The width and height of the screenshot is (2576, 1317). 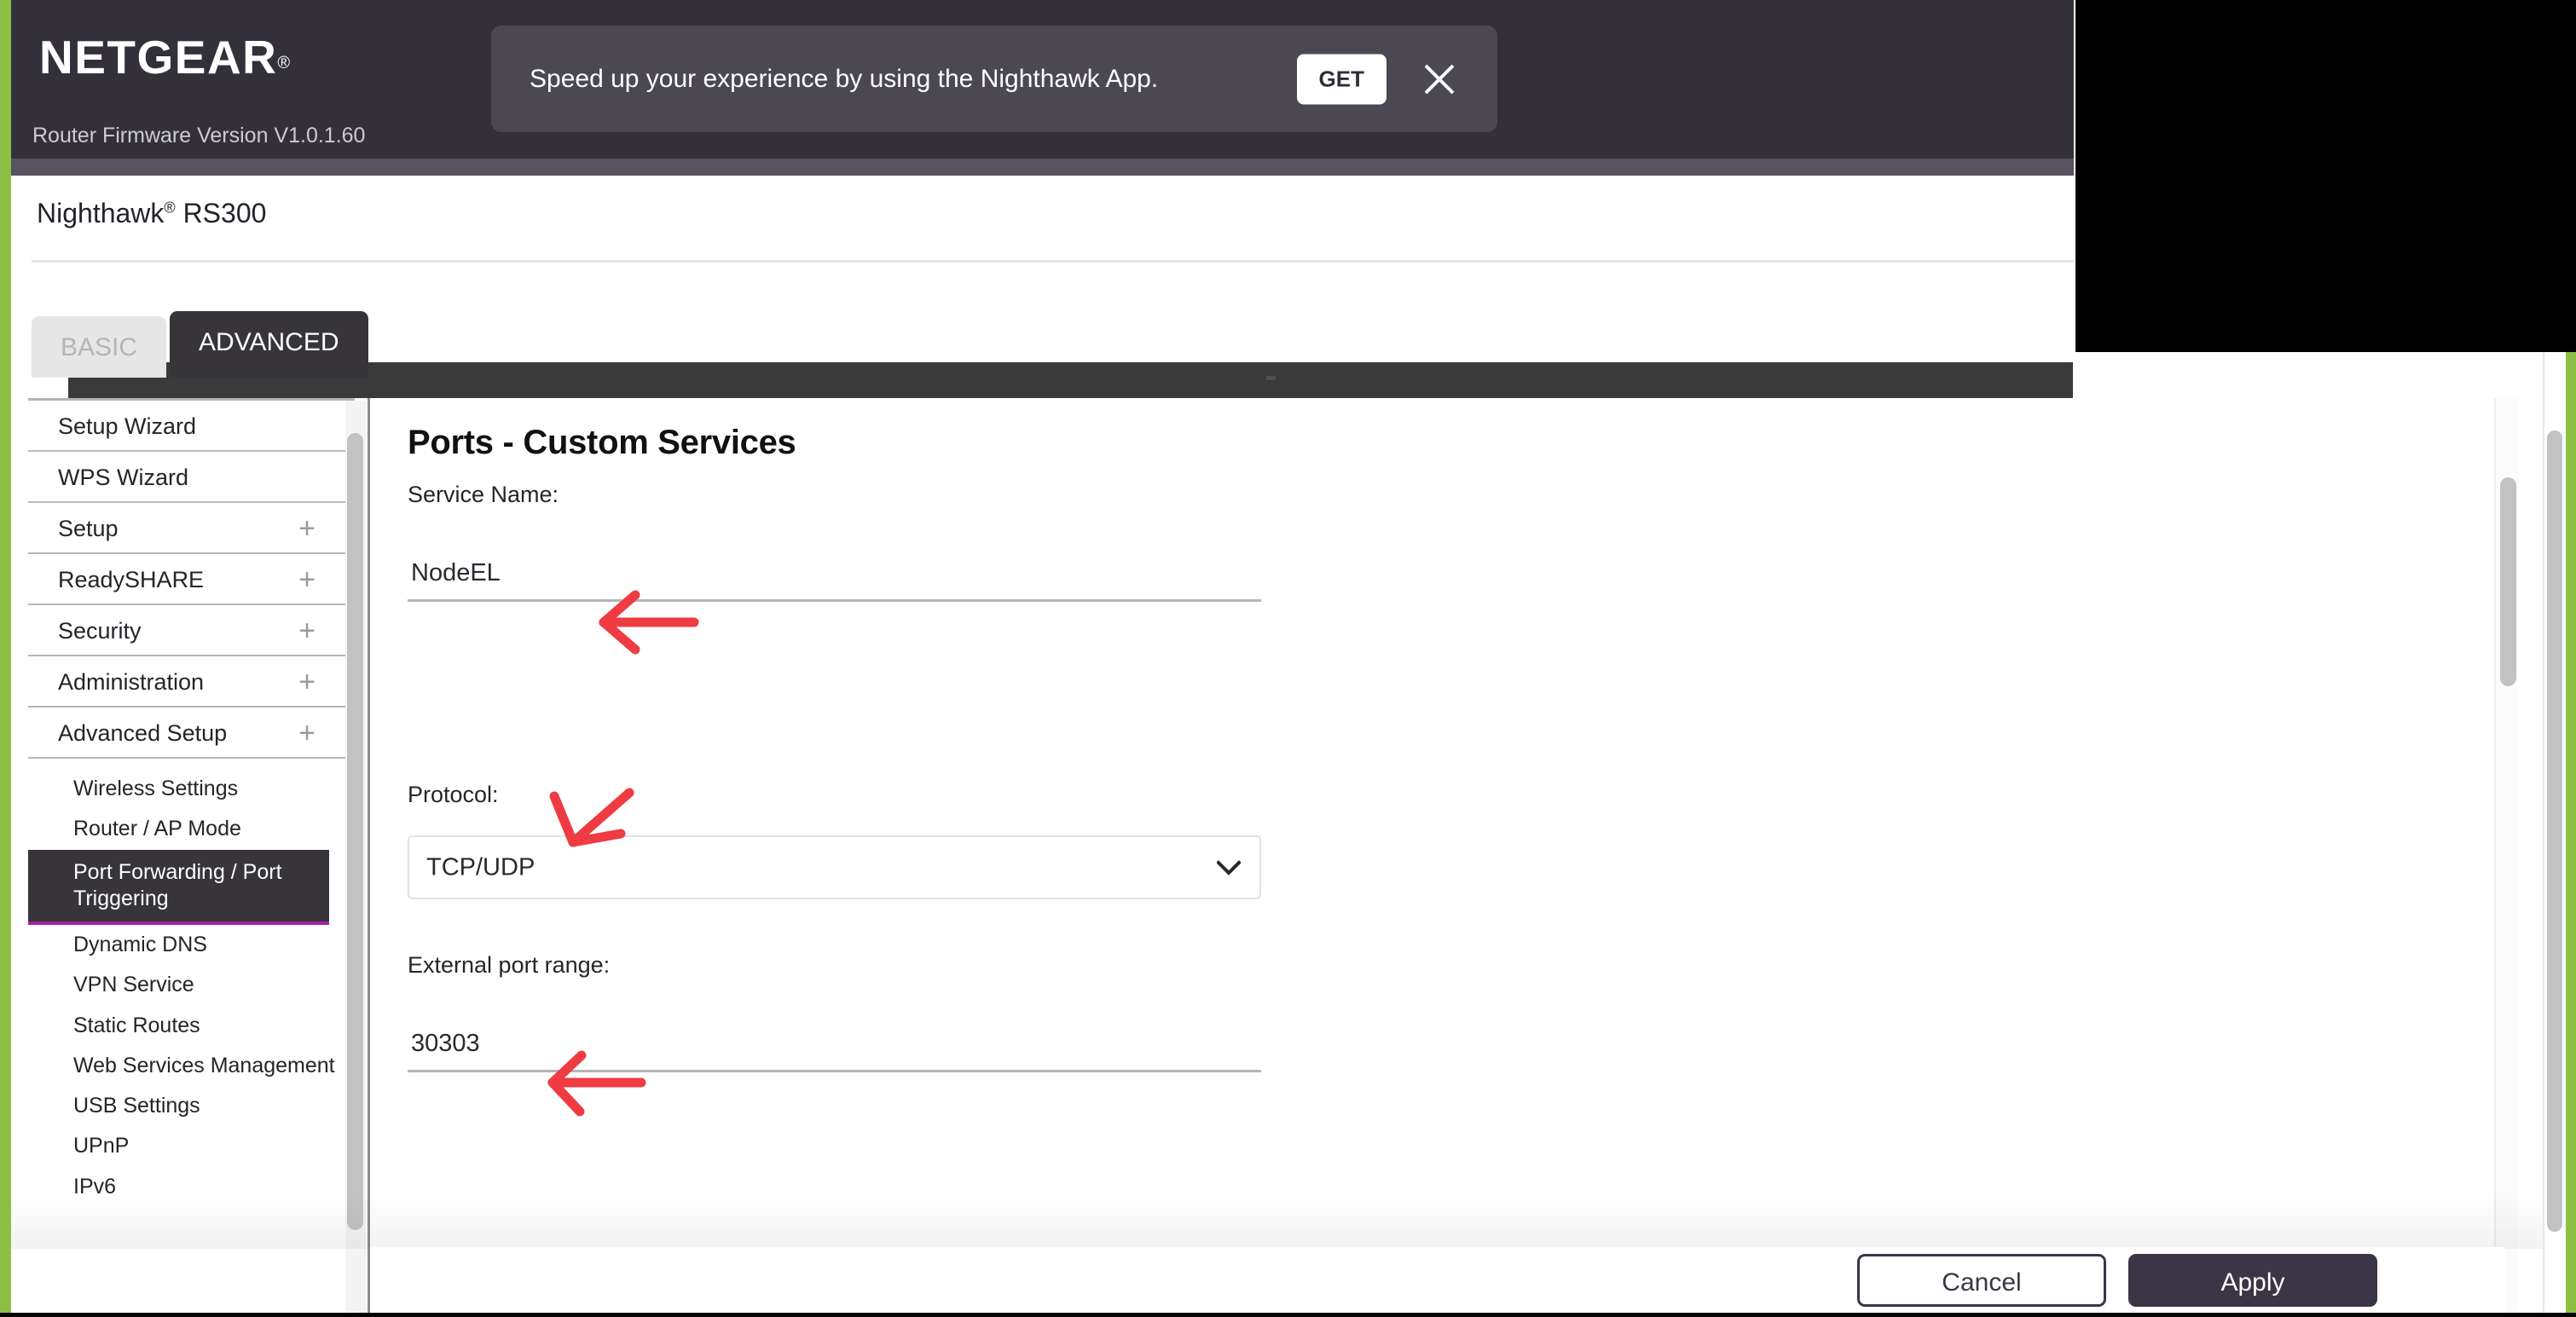 What do you see at coordinates (101, 213) in the screenshot?
I see `product-name-base: Nighthawk` at bounding box center [101, 213].